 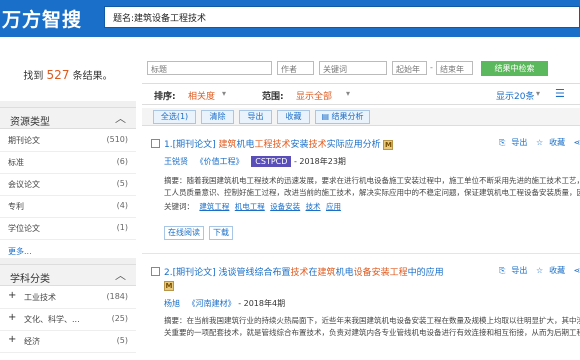 What do you see at coordinates (30, 279) in the screenshot?
I see `facet-title: 学科分类` at bounding box center [30, 279].